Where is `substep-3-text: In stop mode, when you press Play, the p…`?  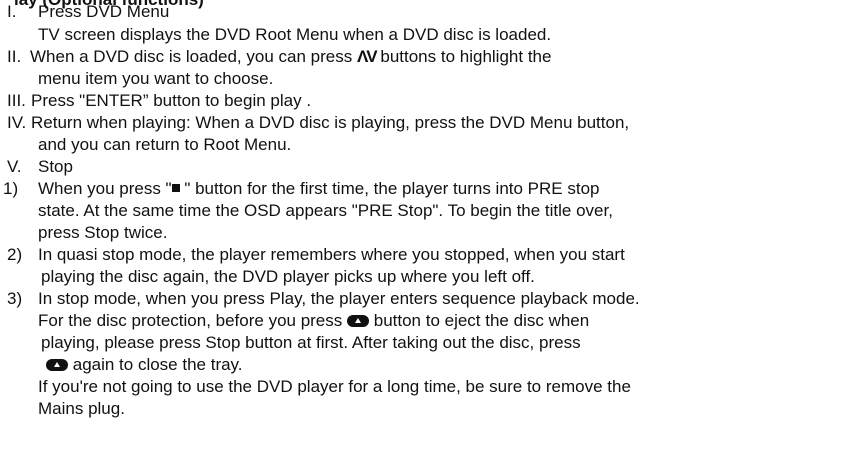 substep-3-text: In stop mode, when you press Play, the p… is located at coordinates (339, 298).